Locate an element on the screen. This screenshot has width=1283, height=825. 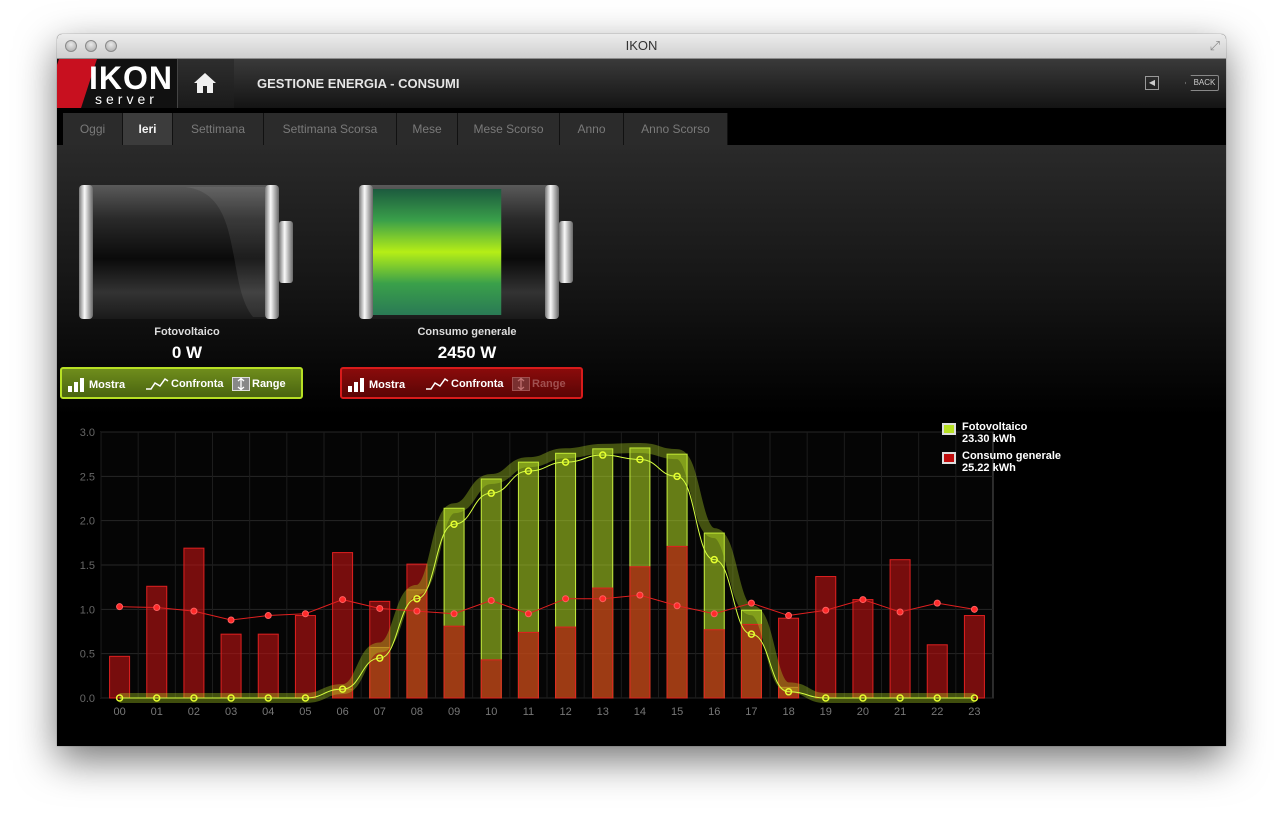
fullscreen-icon: ⤢ is located at coordinates (1215, 46).